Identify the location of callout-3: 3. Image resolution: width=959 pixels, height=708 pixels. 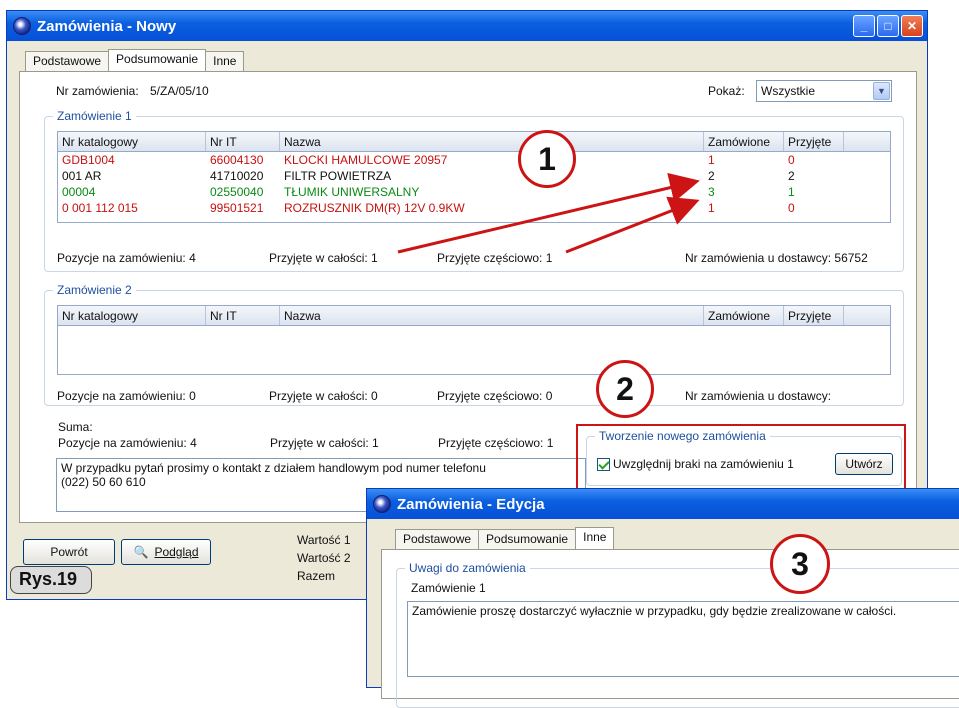
(800, 564).